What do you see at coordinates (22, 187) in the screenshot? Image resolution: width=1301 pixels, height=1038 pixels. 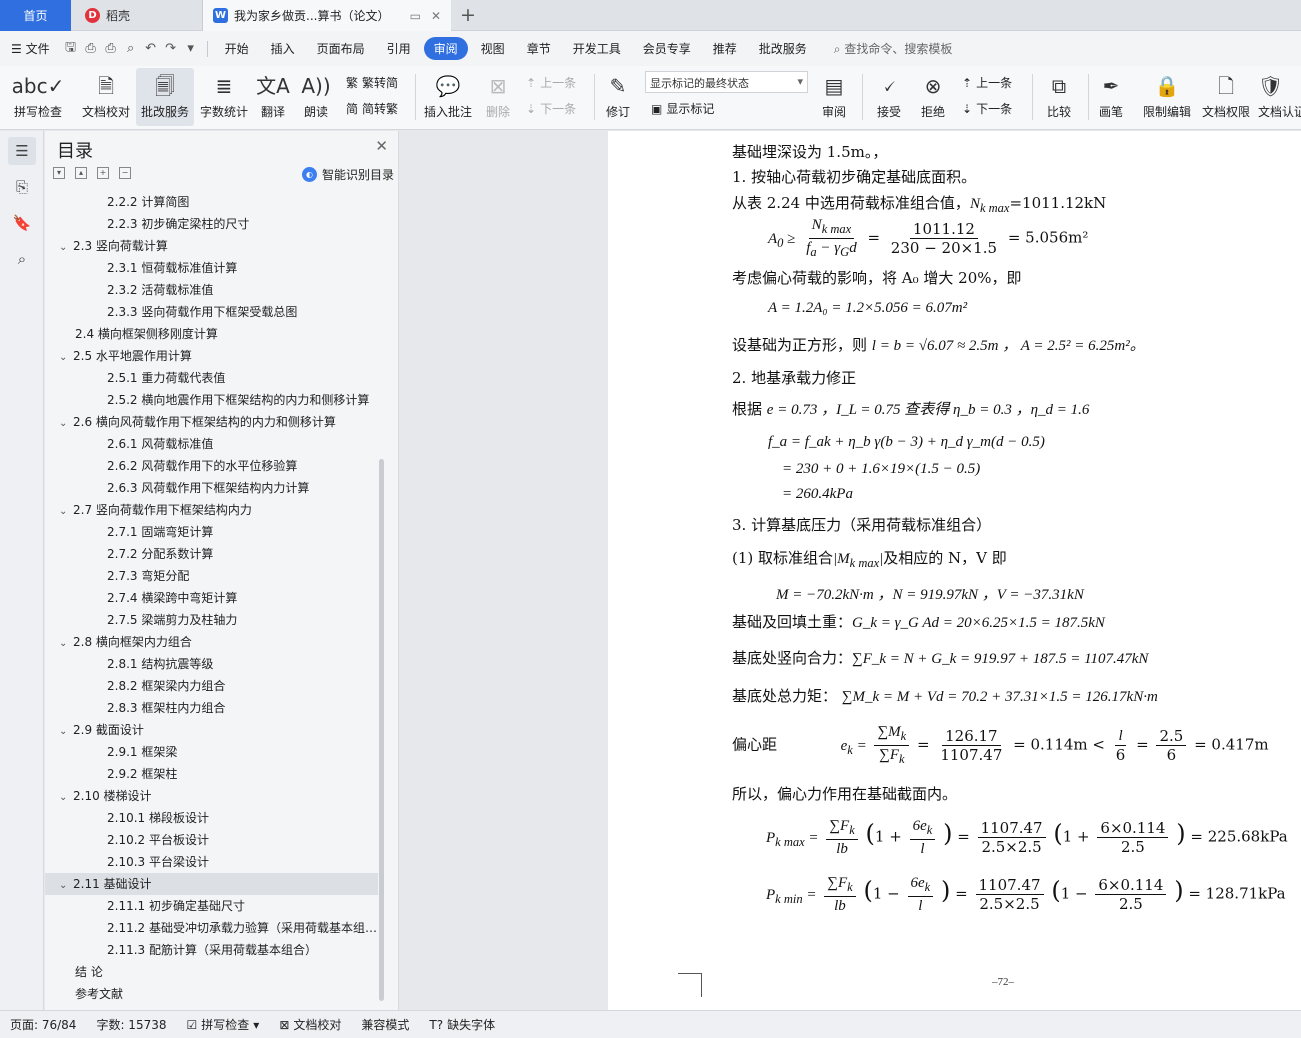 I see `chapter-nav-icon: ⎘` at bounding box center [22, 187].